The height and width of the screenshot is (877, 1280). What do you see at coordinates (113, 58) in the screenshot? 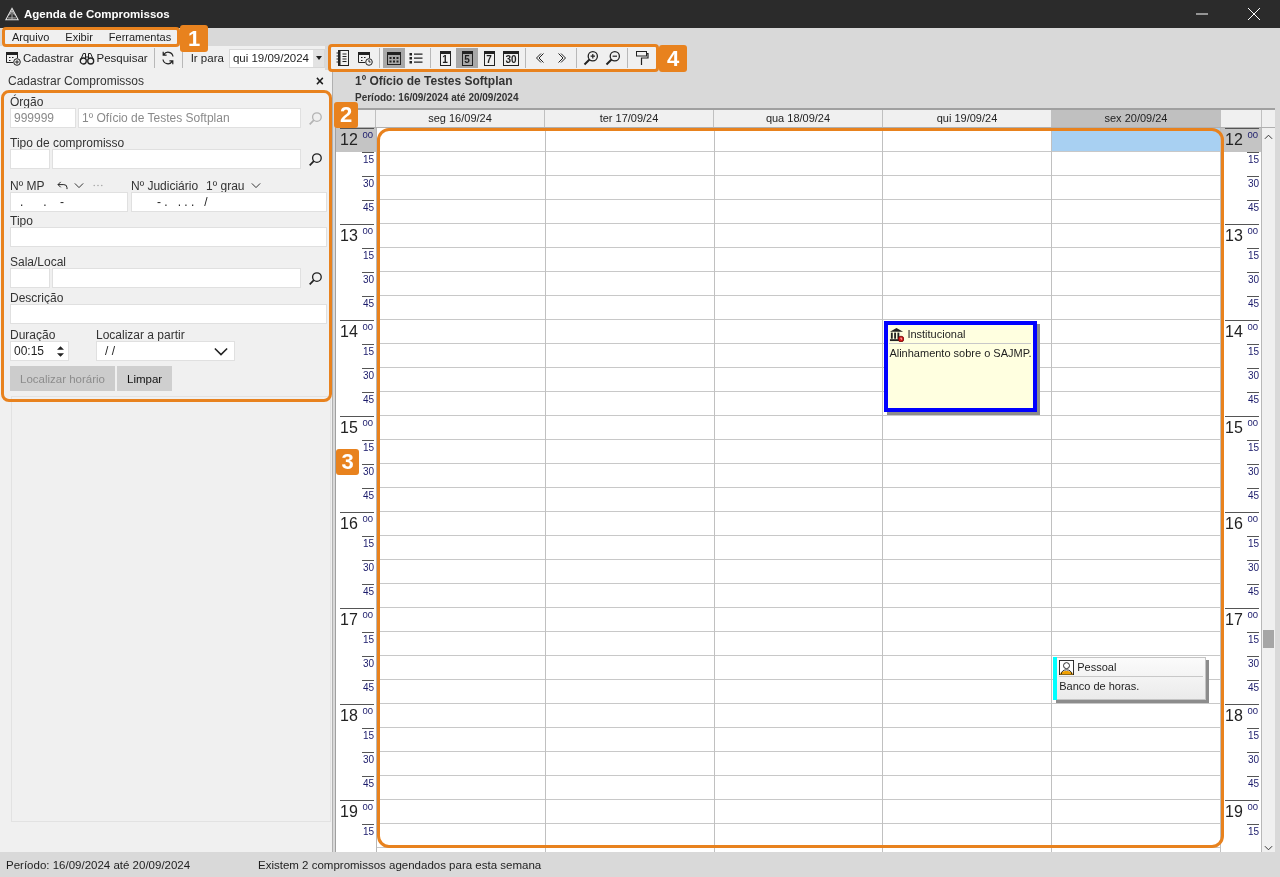
I see `search-button: Pesquisar` at bounding box center [113, 58].